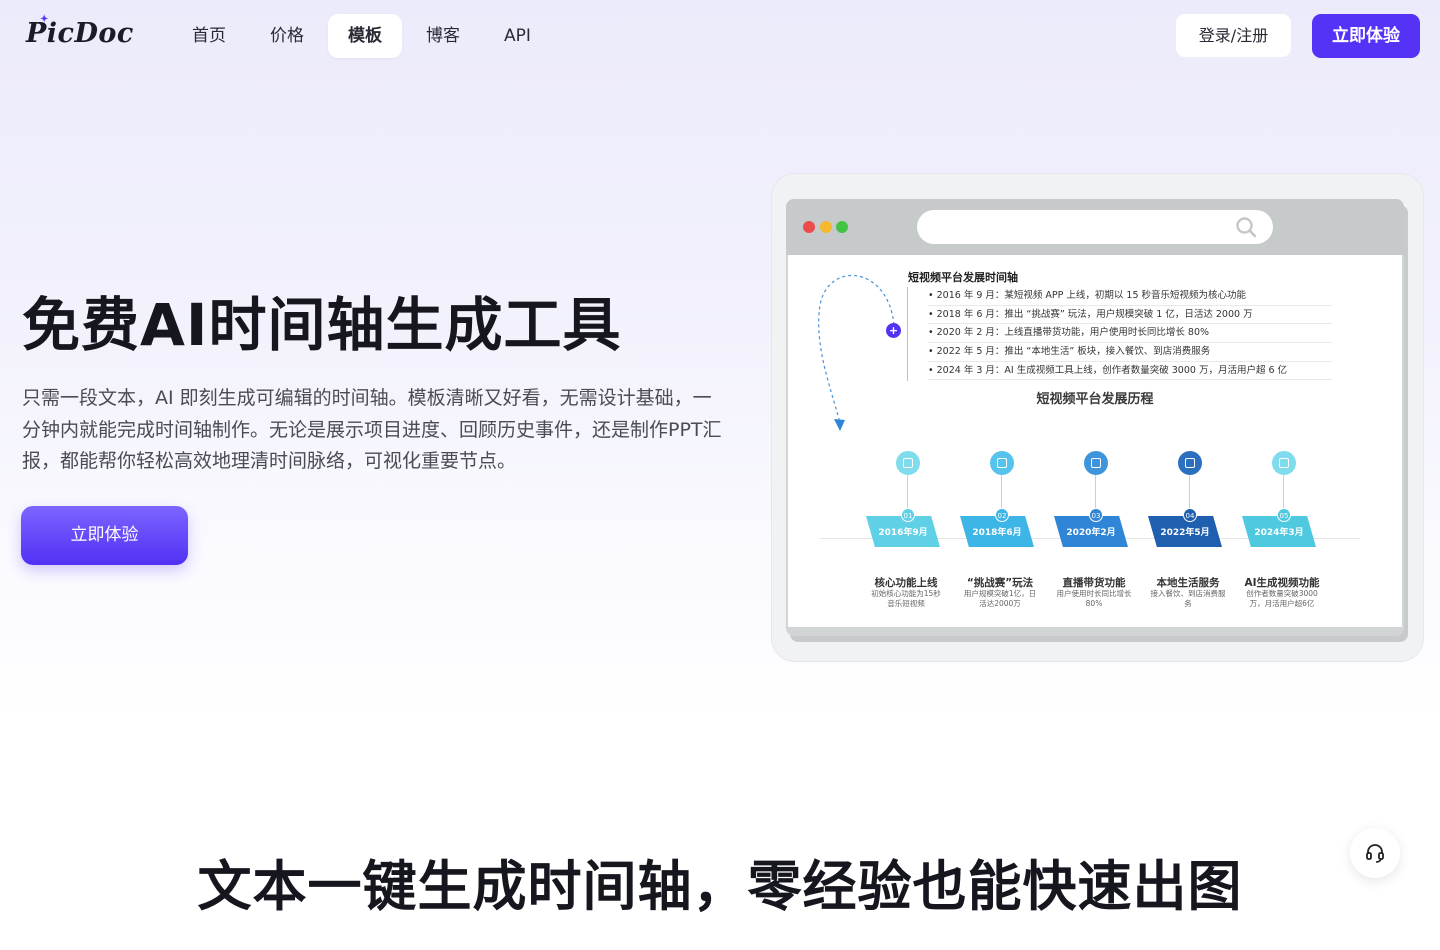  Describe the element at coordinates (1119, 352) in the screenshot. I see `doc-line: • 2022 年 5 月：推出 “本地生活” 板块，接入餐饮、到店消费服务` at that location.